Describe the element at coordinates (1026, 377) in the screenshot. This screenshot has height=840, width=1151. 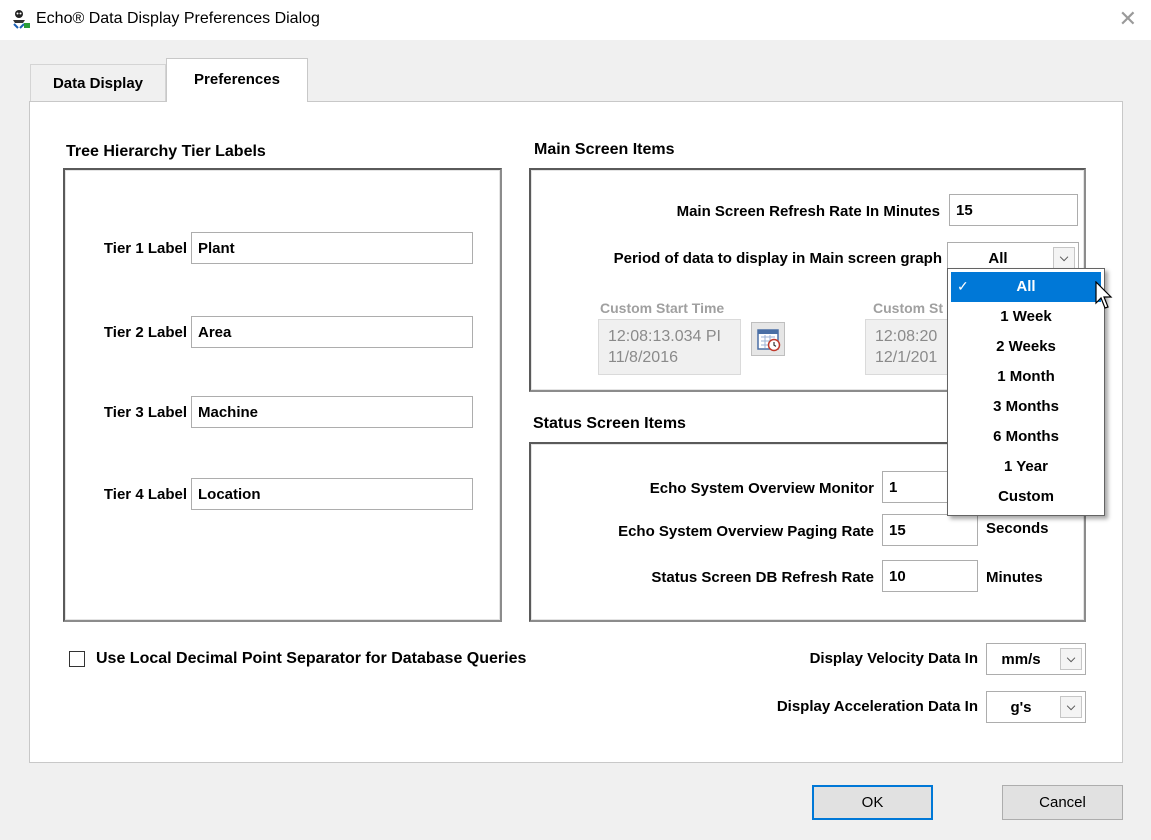
I see `period-option-1-month: 1 Month` at that location.